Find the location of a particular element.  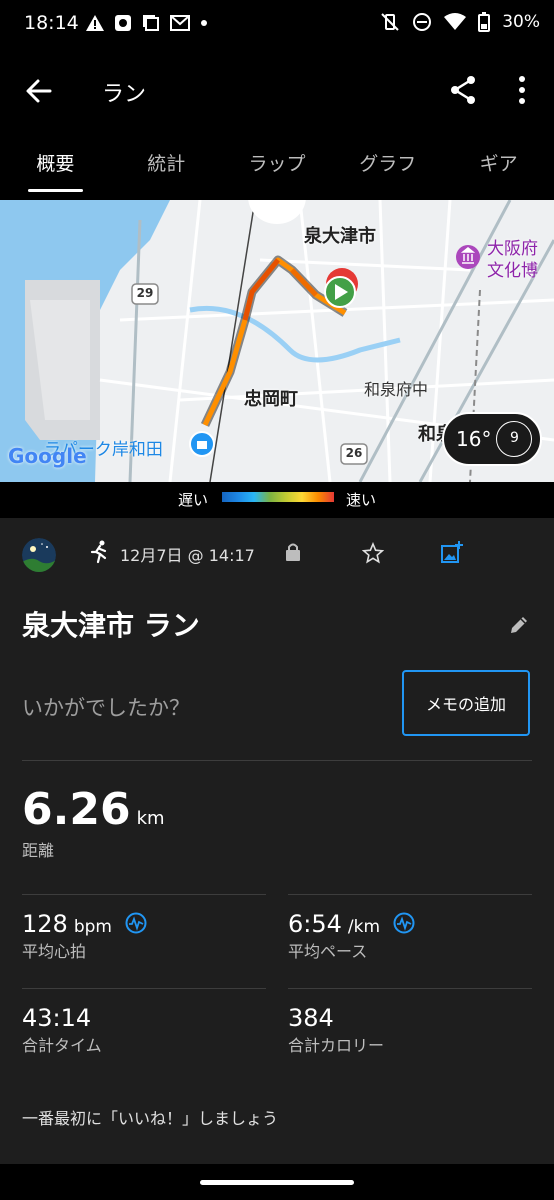

distance-stat: 6.26 km 距離 is located at coordinates (93, 822).